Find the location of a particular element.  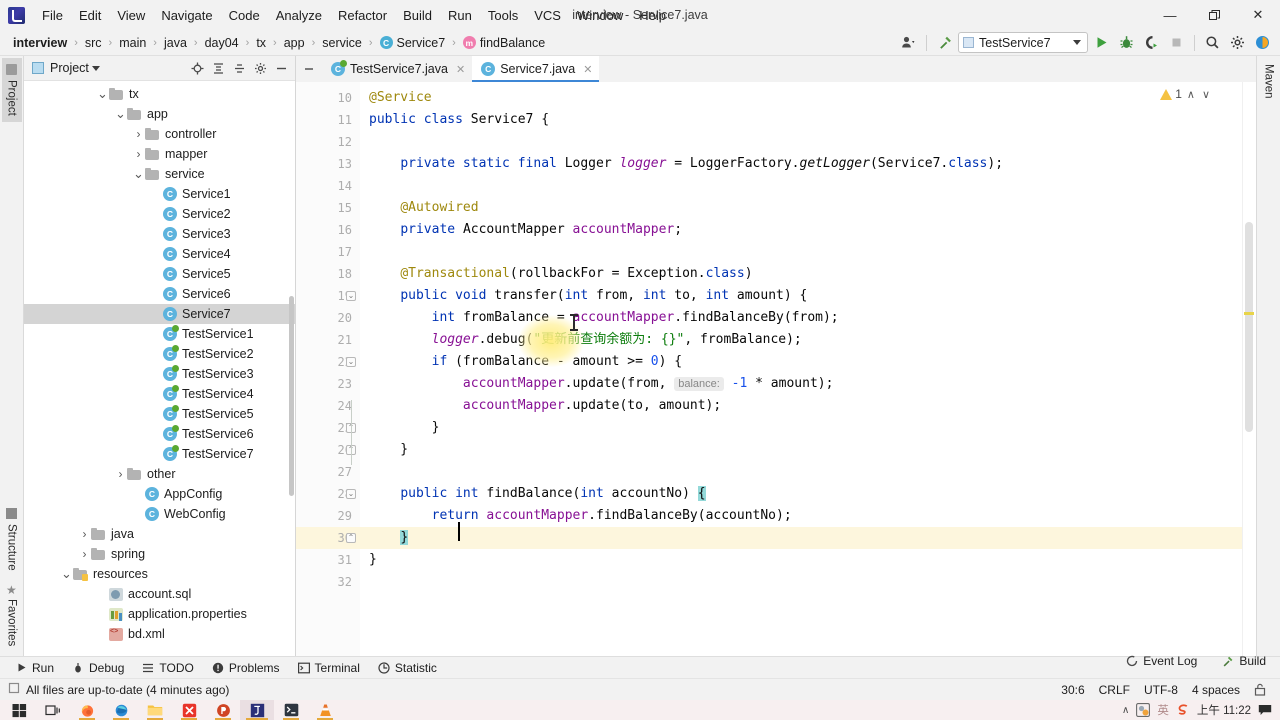

task-view-icon is located at coordinates (53, 710).